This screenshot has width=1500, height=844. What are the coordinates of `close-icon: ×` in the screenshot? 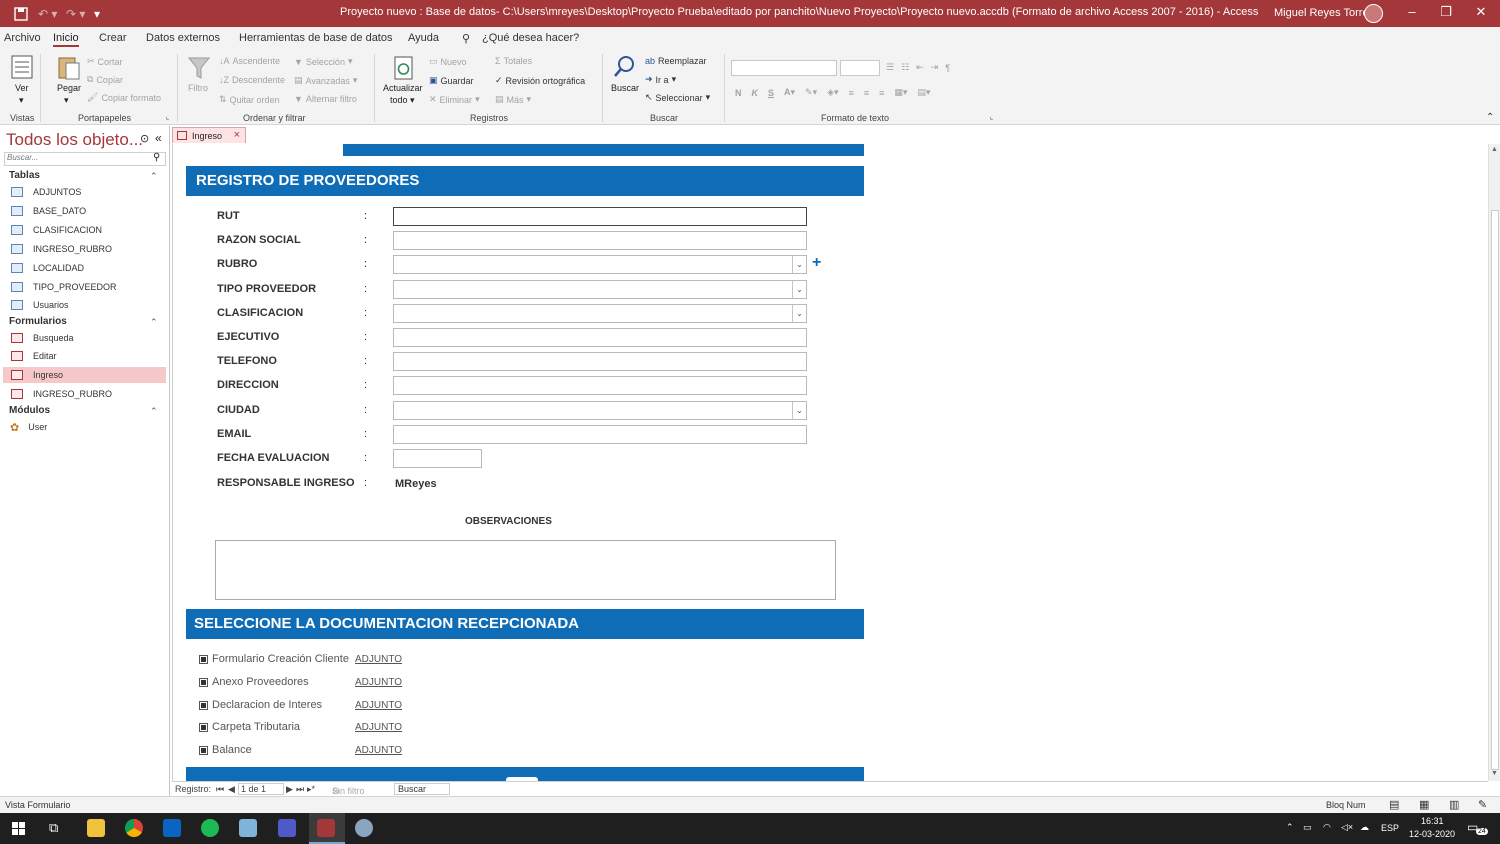 It's located at (237, 135).